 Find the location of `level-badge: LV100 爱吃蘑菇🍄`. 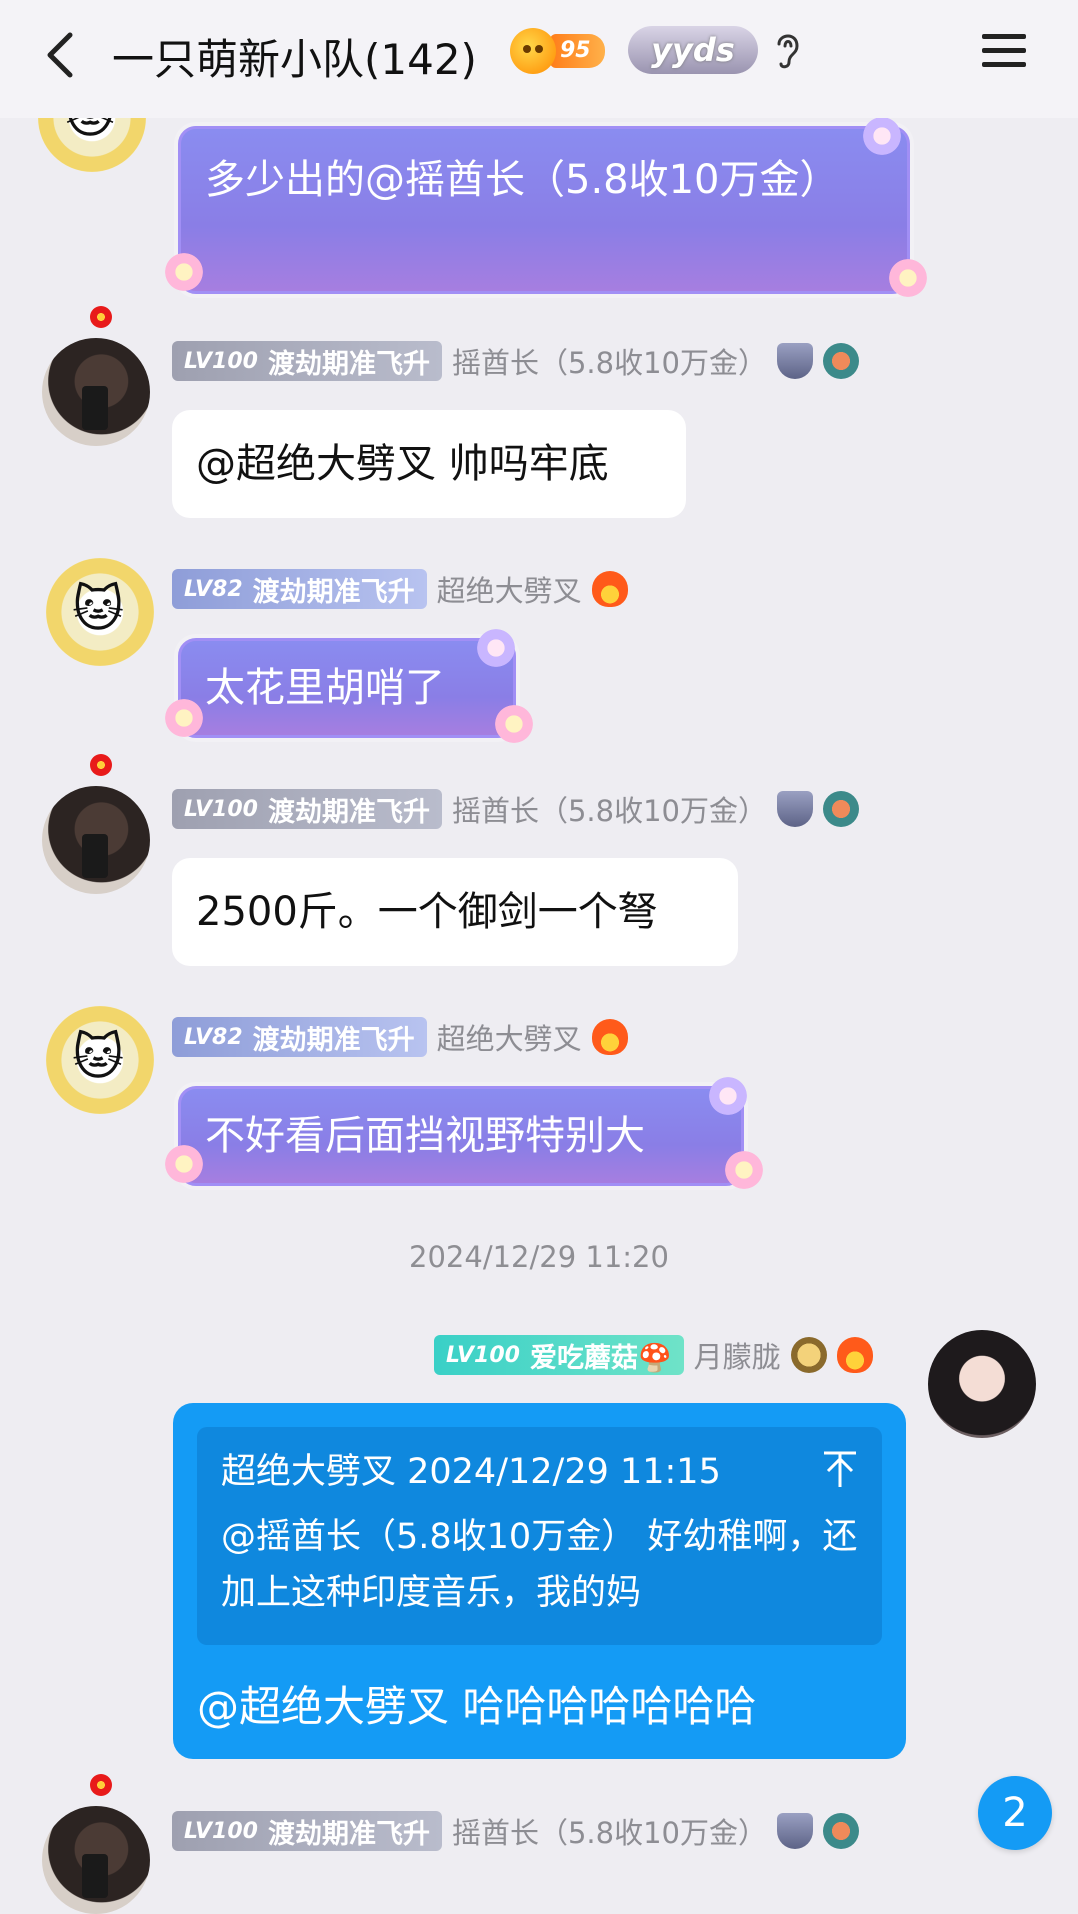

level-badge: LV100 爱吃蘑菇🍄 is located at coordinates (559, 1355).